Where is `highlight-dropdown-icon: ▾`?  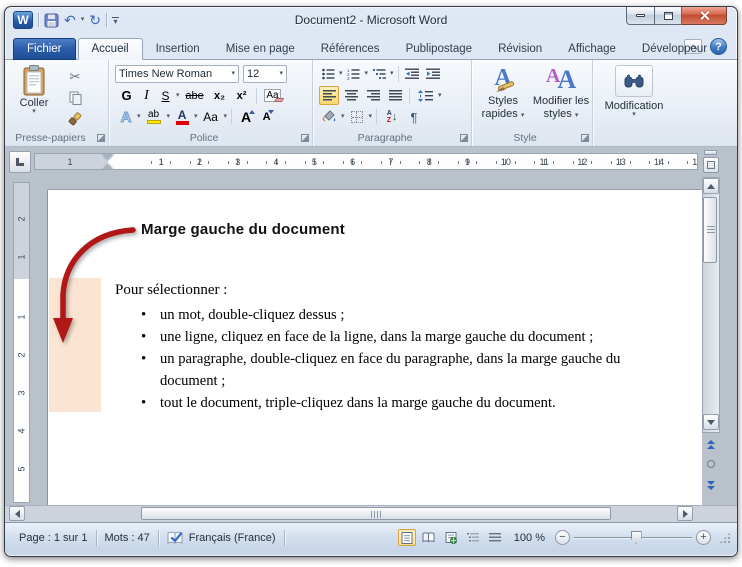
highlight-dropdown-icon: ▾ is located at coordinates (169, 116).